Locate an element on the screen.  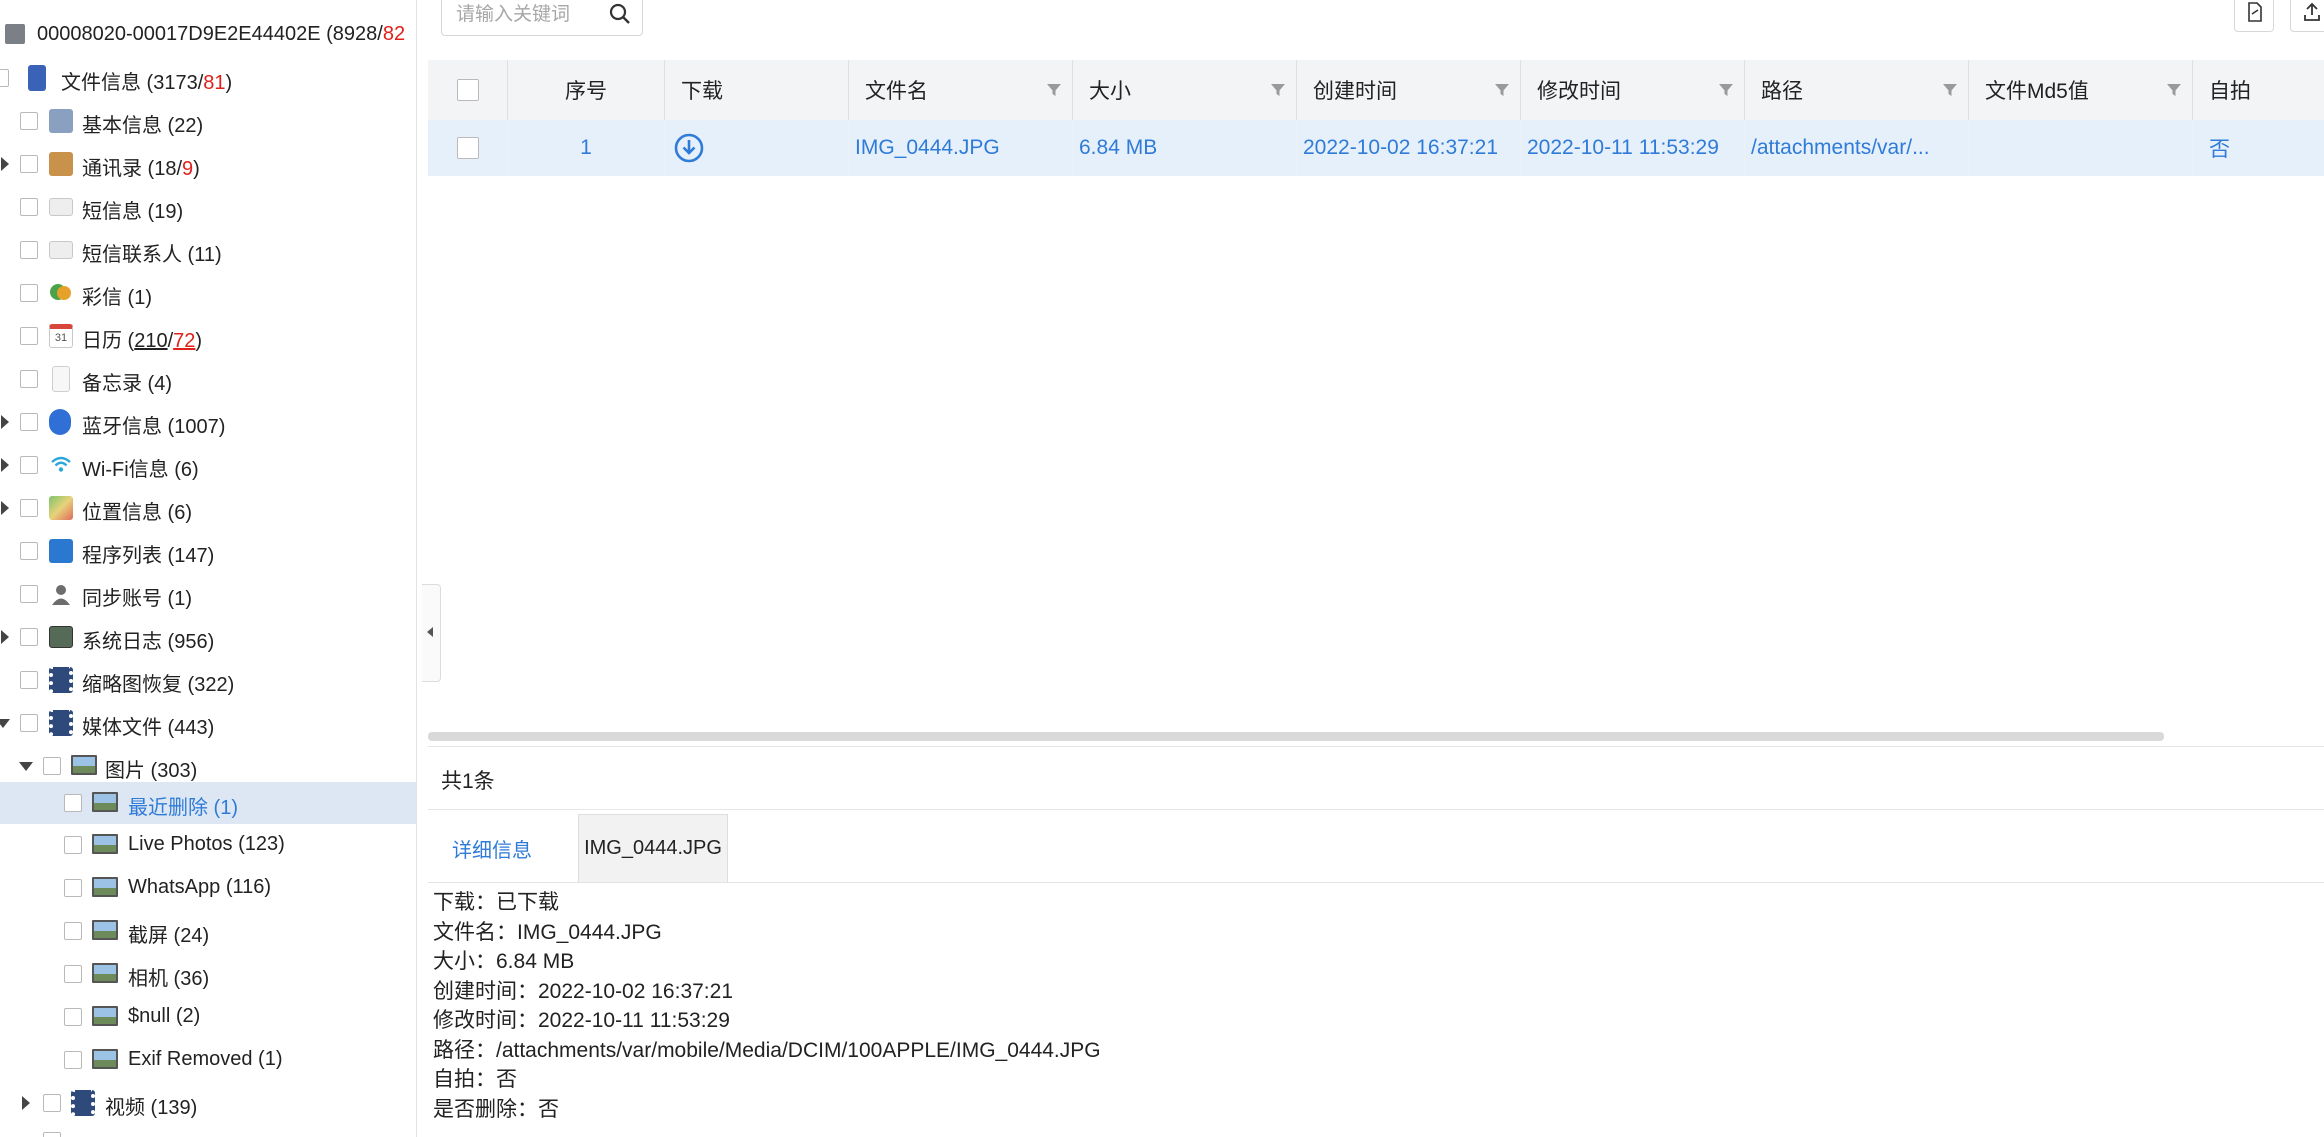
upload-button is located at coordinates (2307, 16).